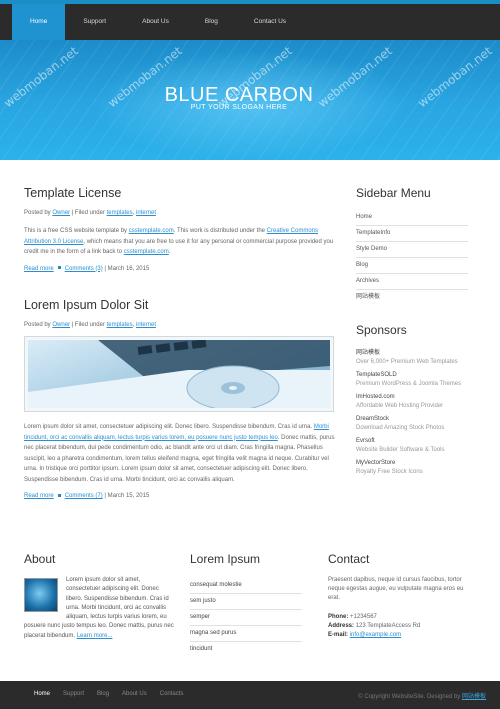 Image resolution: width=500 pixels, height=709 pixels. Describe the element at coordinates (94, 22) in the screenshot. I see `nav-support: Support` at that location.